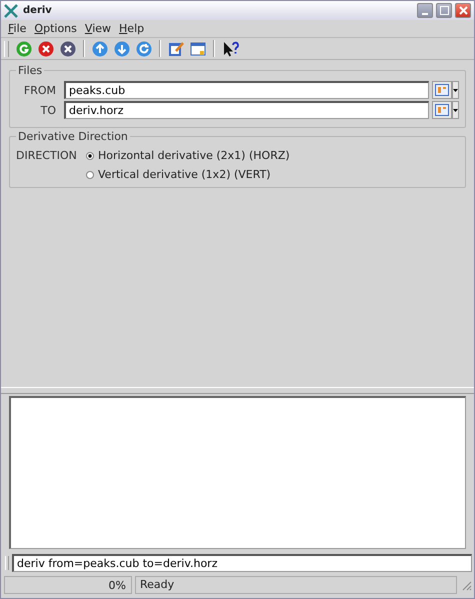 Image resolution: width=475 pixels, height=599 pixels. Describe the element at coordinates (198, 48) in the screenshot. I see `window-icon` at that location.